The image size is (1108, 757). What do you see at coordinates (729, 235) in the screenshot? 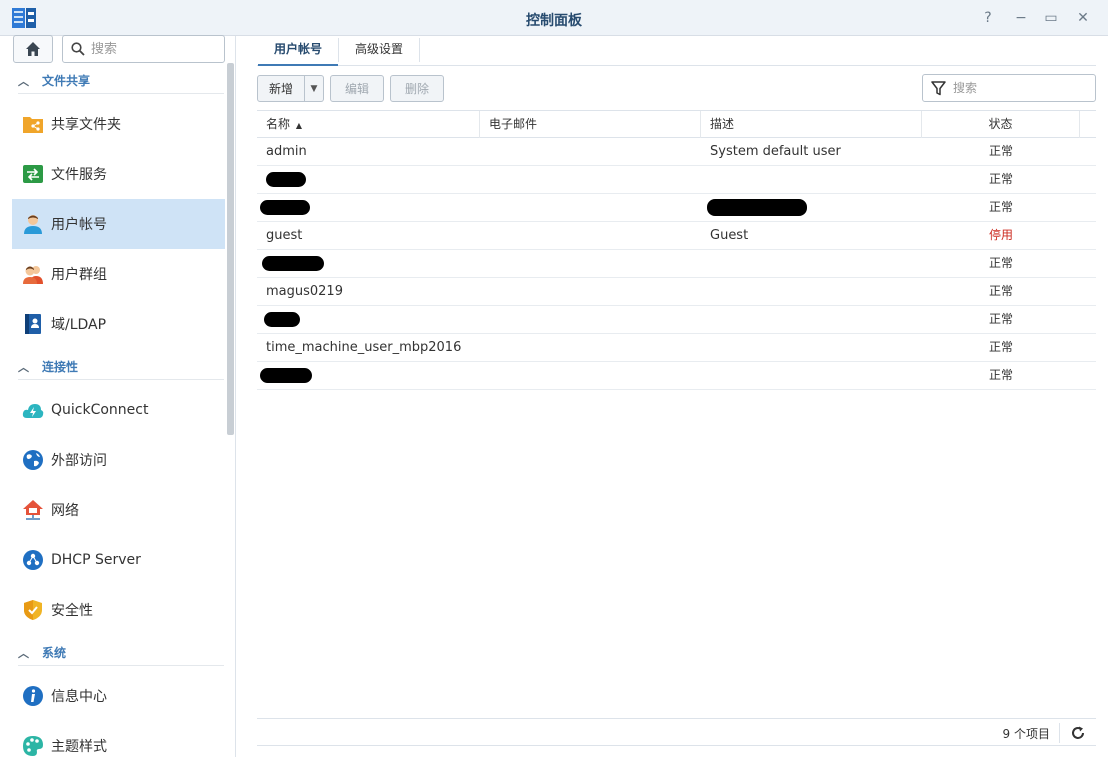
I see `user-description-cell: Guest` at bounding box center [729, 235].